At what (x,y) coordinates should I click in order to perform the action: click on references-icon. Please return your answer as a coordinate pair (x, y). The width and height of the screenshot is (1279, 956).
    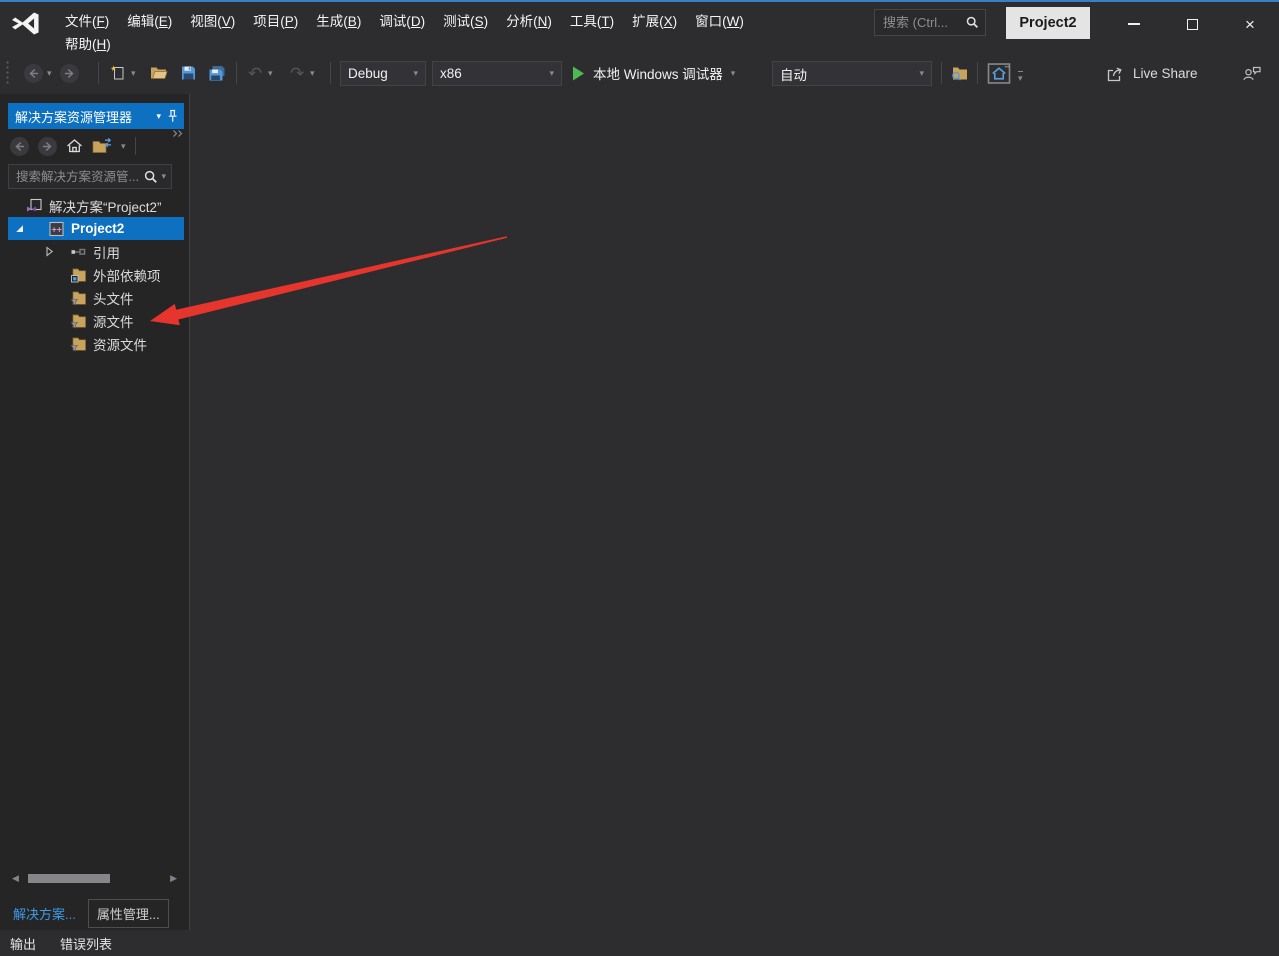
    Looking at the image, I should click on (78, 252).